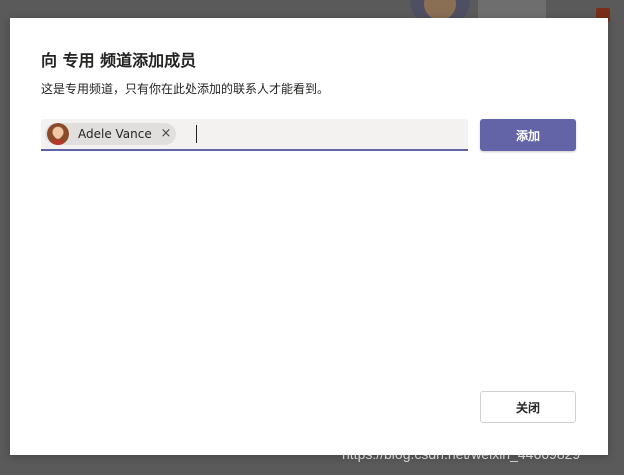 Image resolution: width=624 pixels, height=475 pixels. I want to click on people-picker: Adele Vance ×, so click(254, 135).